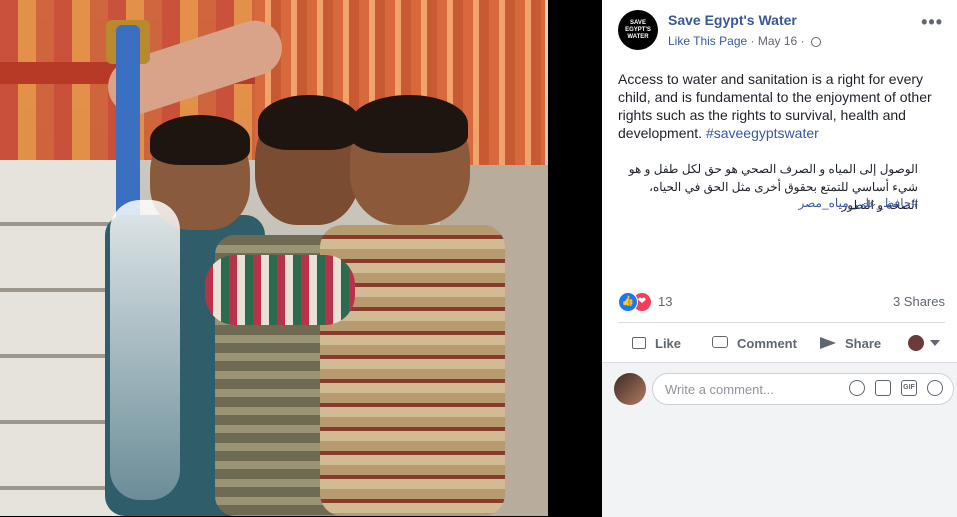 Image resolution: width=957 pixels, height=517 pixels. I want to click on shares-count: 3 Shares, so click(919, 301).